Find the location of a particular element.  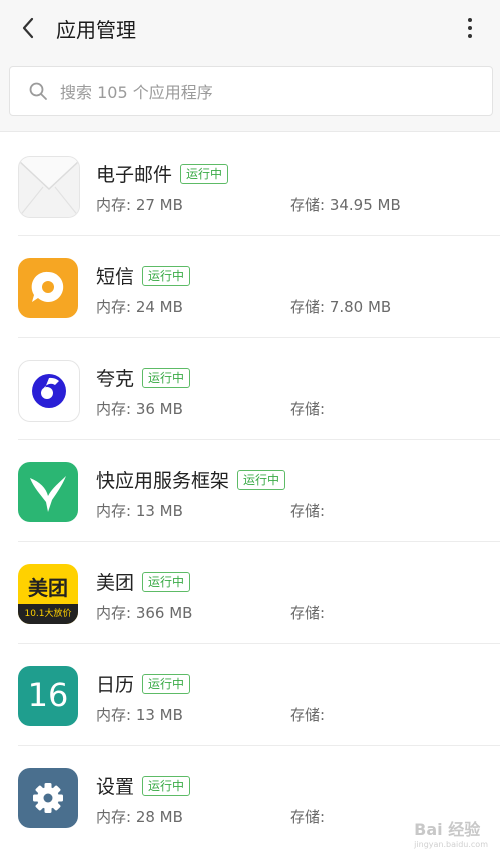

memory-usage: 内存: 24 MB is located at coordinates (139, 307).